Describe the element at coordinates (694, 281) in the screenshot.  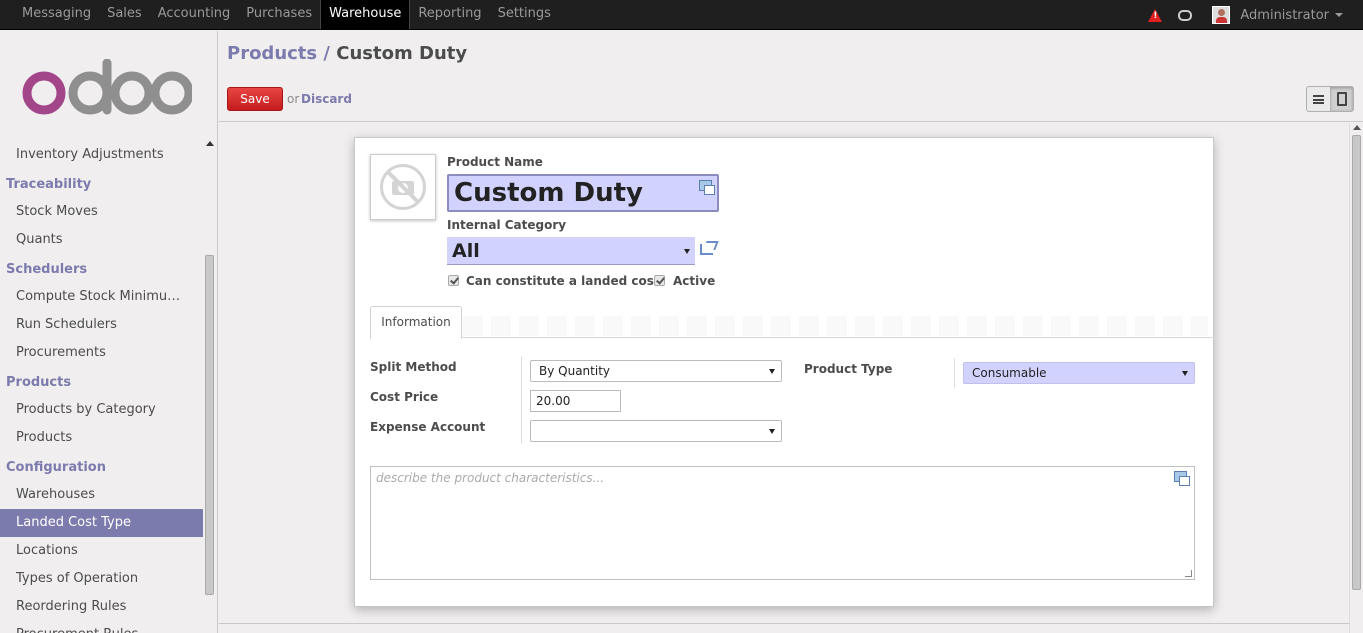
I see `active-label: Active` at that location.